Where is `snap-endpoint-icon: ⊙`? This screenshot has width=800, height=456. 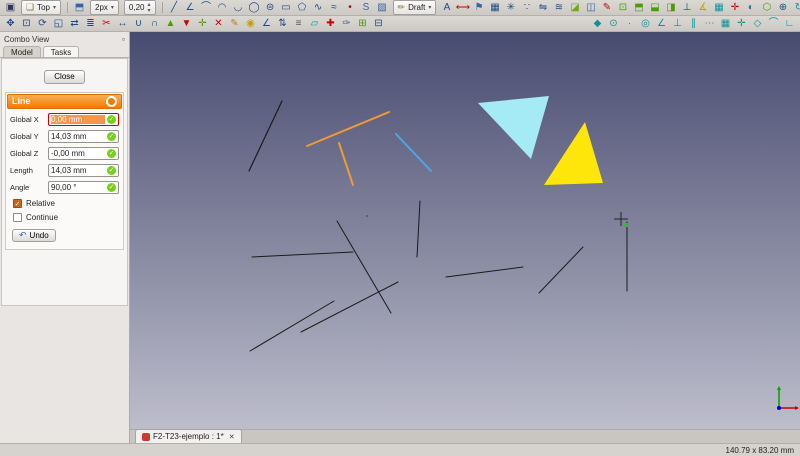
snap-endpoint-icon: ⊙ is located at coordinates (613, 24).